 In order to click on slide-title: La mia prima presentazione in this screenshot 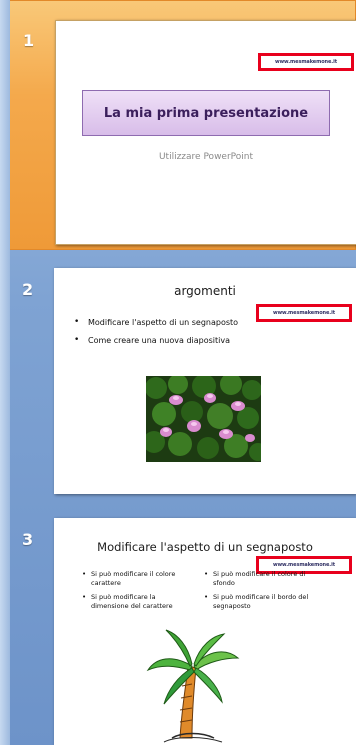, I will do `click(206, 113)`.